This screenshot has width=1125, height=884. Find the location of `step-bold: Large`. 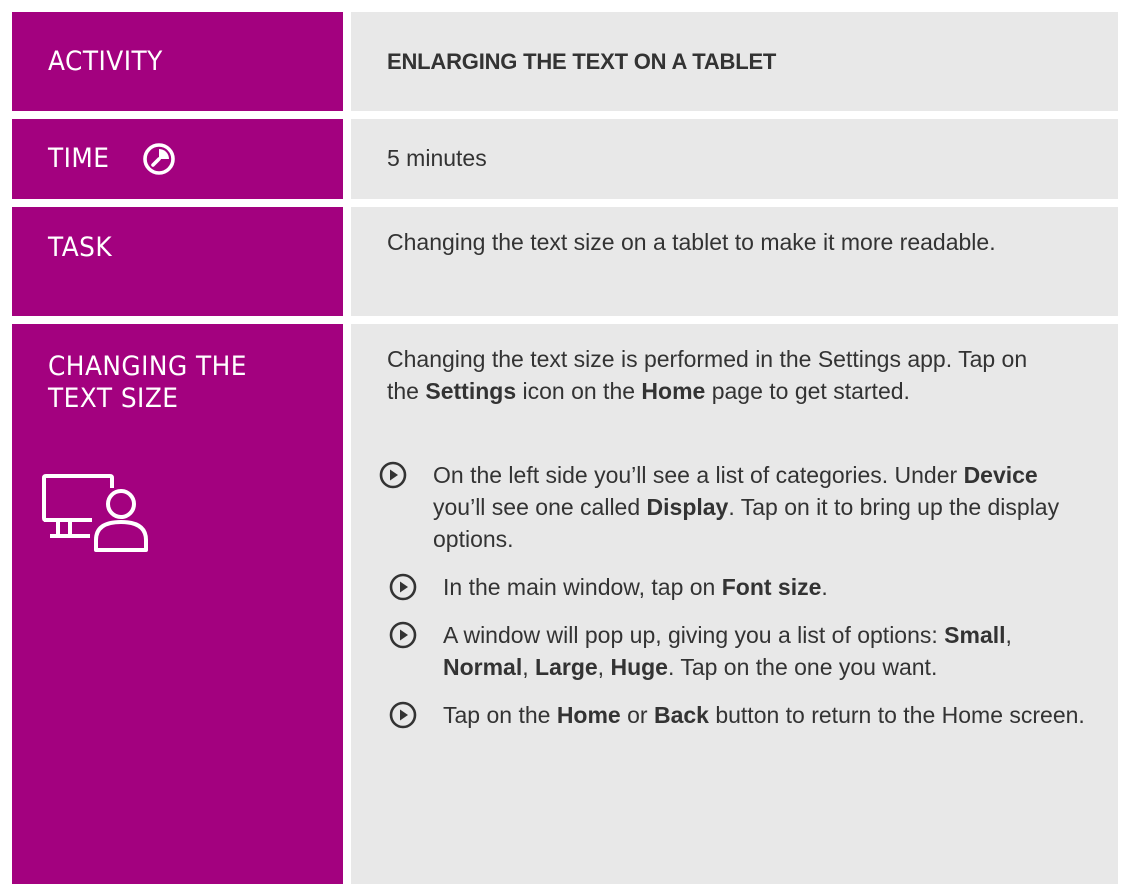

step-bold: Large is located at coordinates (566, 667).